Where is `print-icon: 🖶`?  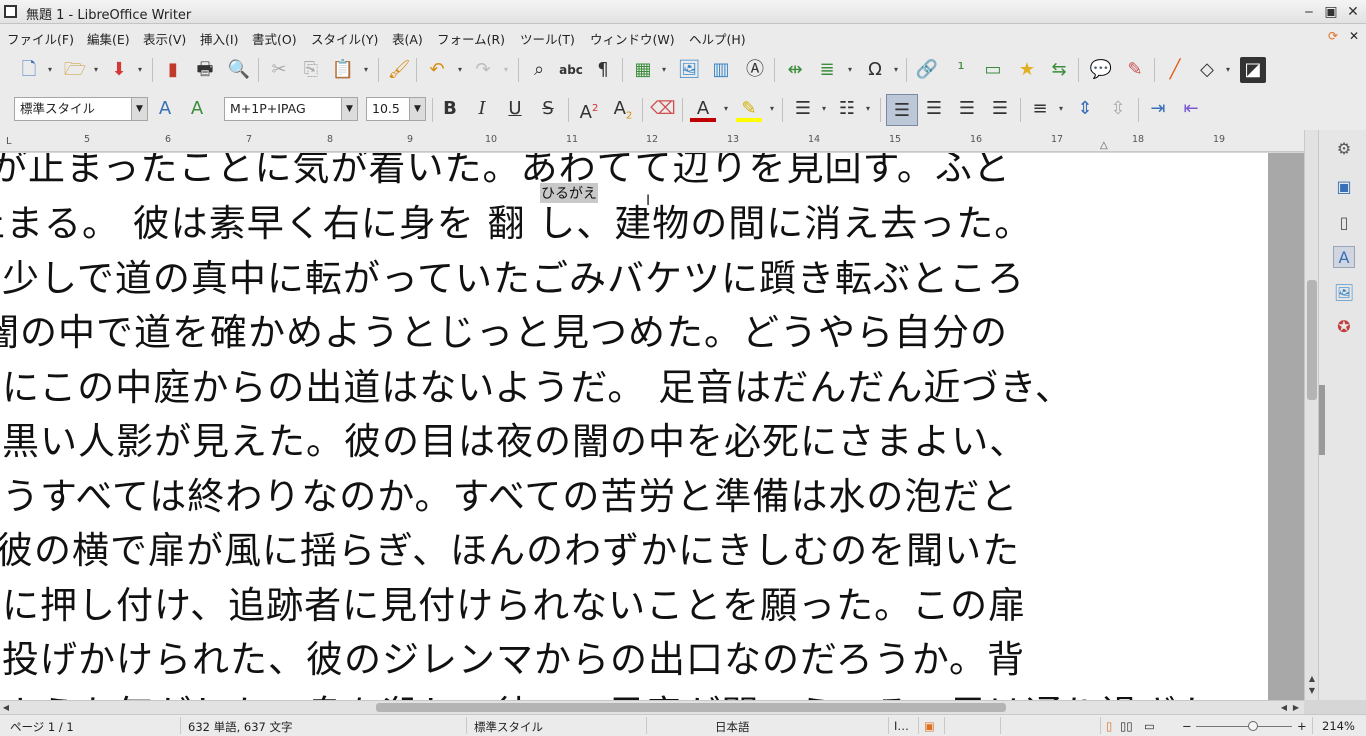
print-icon: 🖶 is located at coordinates (205, 70).